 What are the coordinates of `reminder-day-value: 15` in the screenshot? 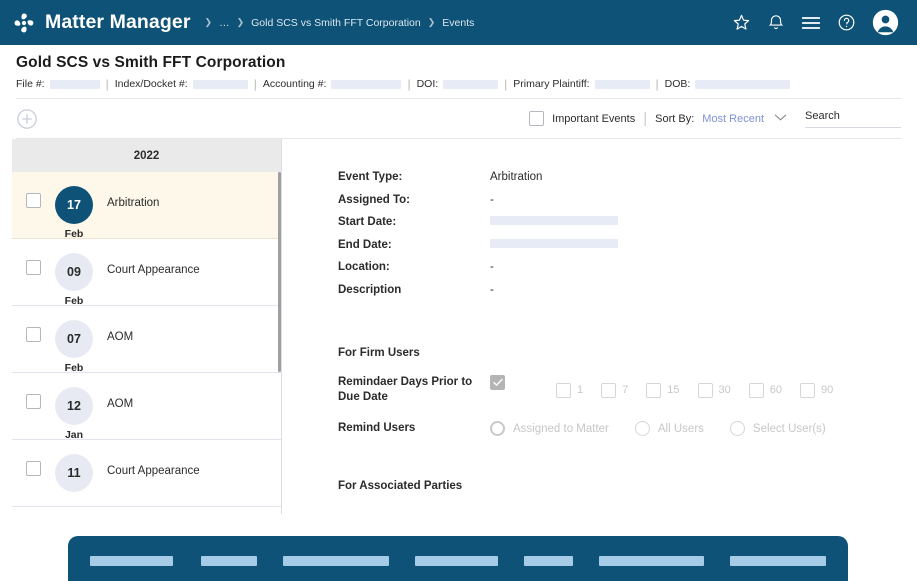 It's located at (673, 390).